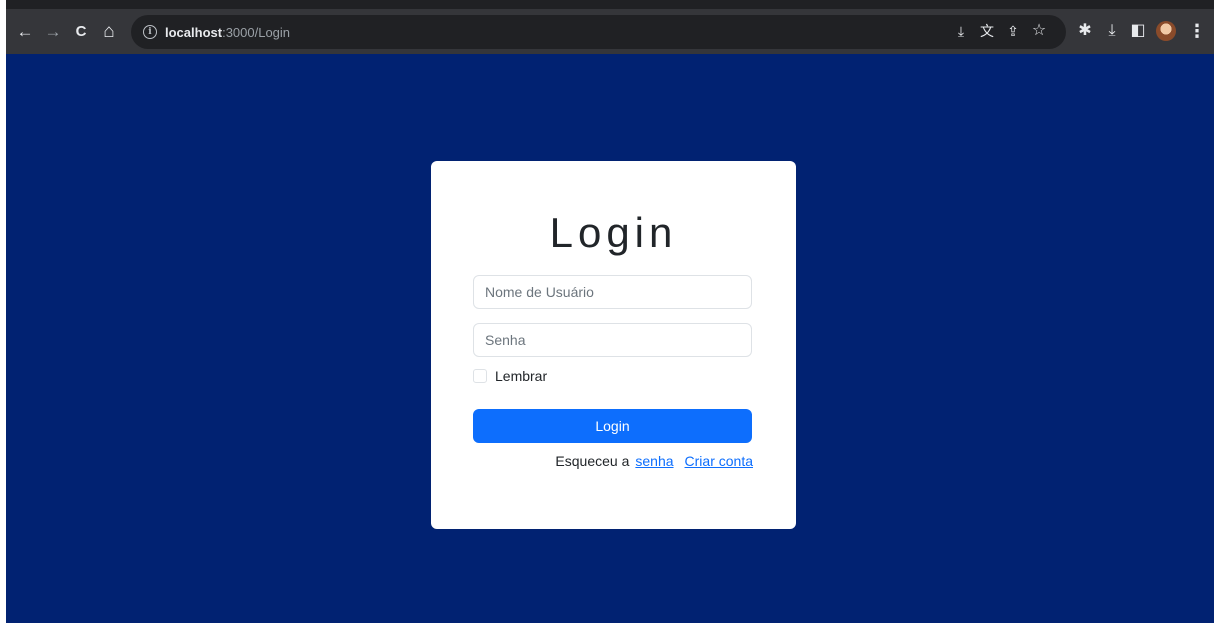 Image resolution: width=1214 pixels, height=623 pixels. Describe the element at coordinates (612, 426) in the screenshot. I see `login-button: Login` at that location.